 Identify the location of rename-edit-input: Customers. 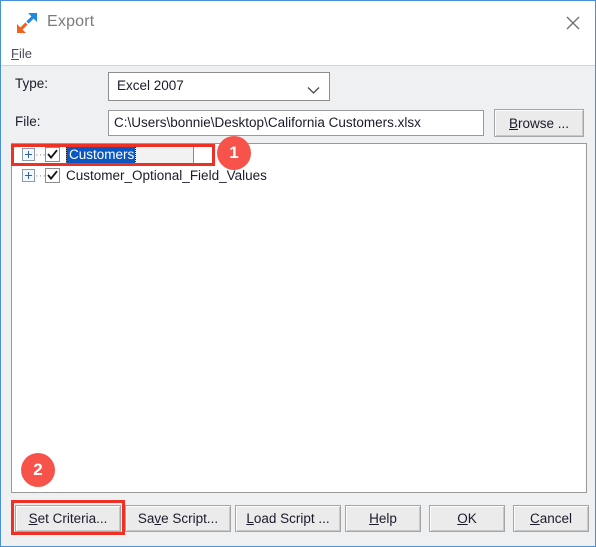
(129, 154).